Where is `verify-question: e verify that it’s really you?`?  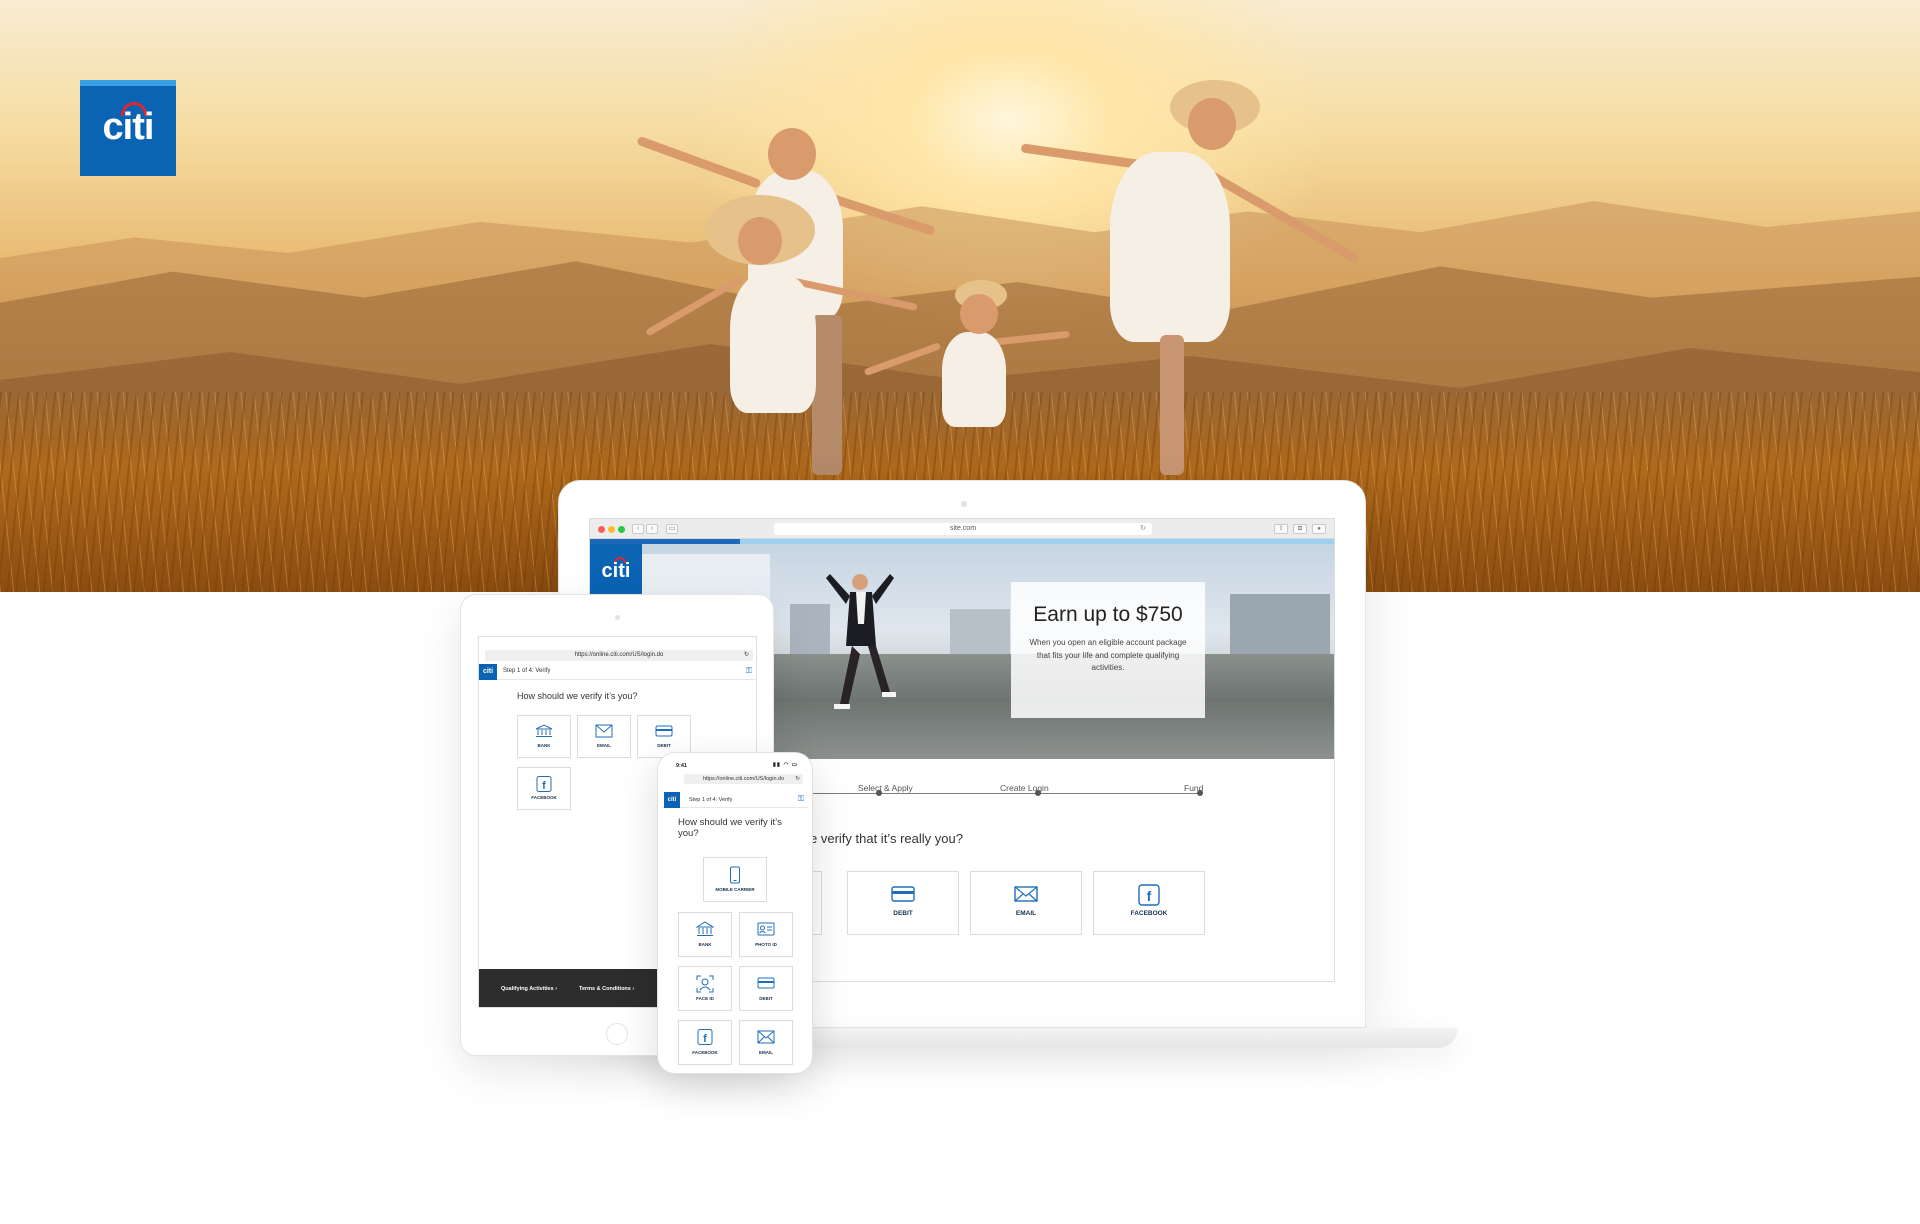
verify-question: e verify that it’s really you? is located at coordinates (886, 838).